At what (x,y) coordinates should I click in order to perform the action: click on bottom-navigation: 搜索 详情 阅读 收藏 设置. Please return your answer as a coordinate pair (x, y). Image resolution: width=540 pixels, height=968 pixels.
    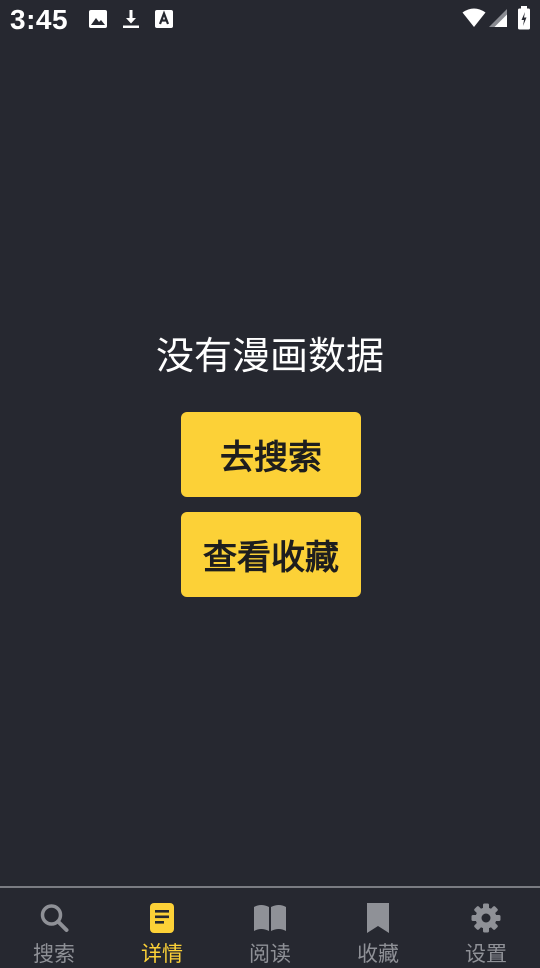
    Looking at the image, I should click on (270, 926).